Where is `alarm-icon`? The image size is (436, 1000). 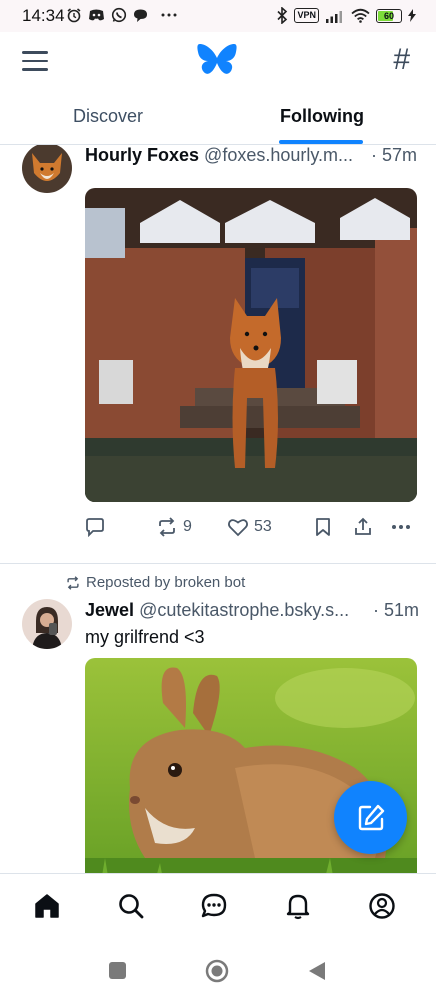 alarm-icon is located at coordinates (74, 15).